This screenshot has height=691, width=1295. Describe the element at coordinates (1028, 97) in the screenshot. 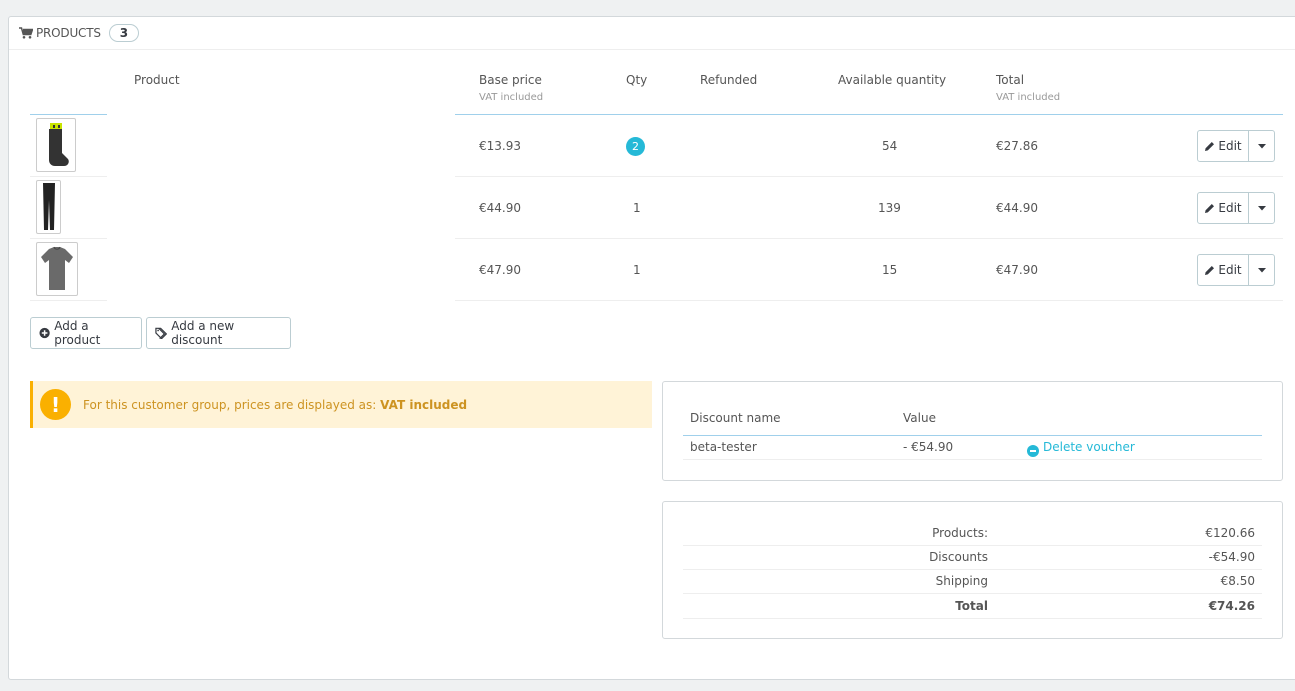

I see `header-total-sub: VAT included` at that location.